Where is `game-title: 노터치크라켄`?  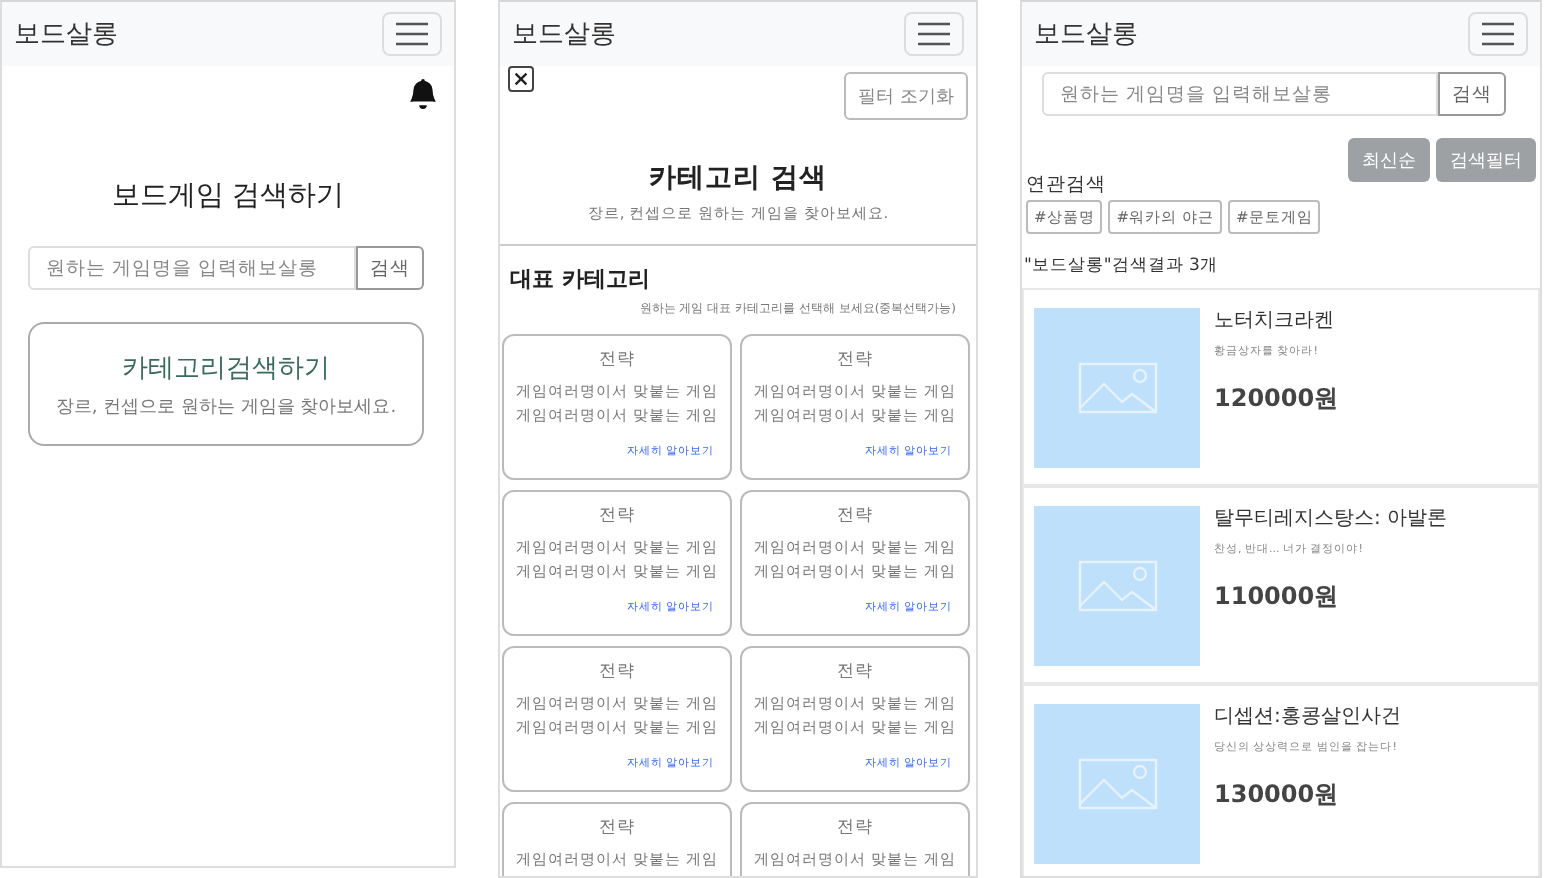
game-title: 노터치크라켄 is located at coordinates (1275, 321).